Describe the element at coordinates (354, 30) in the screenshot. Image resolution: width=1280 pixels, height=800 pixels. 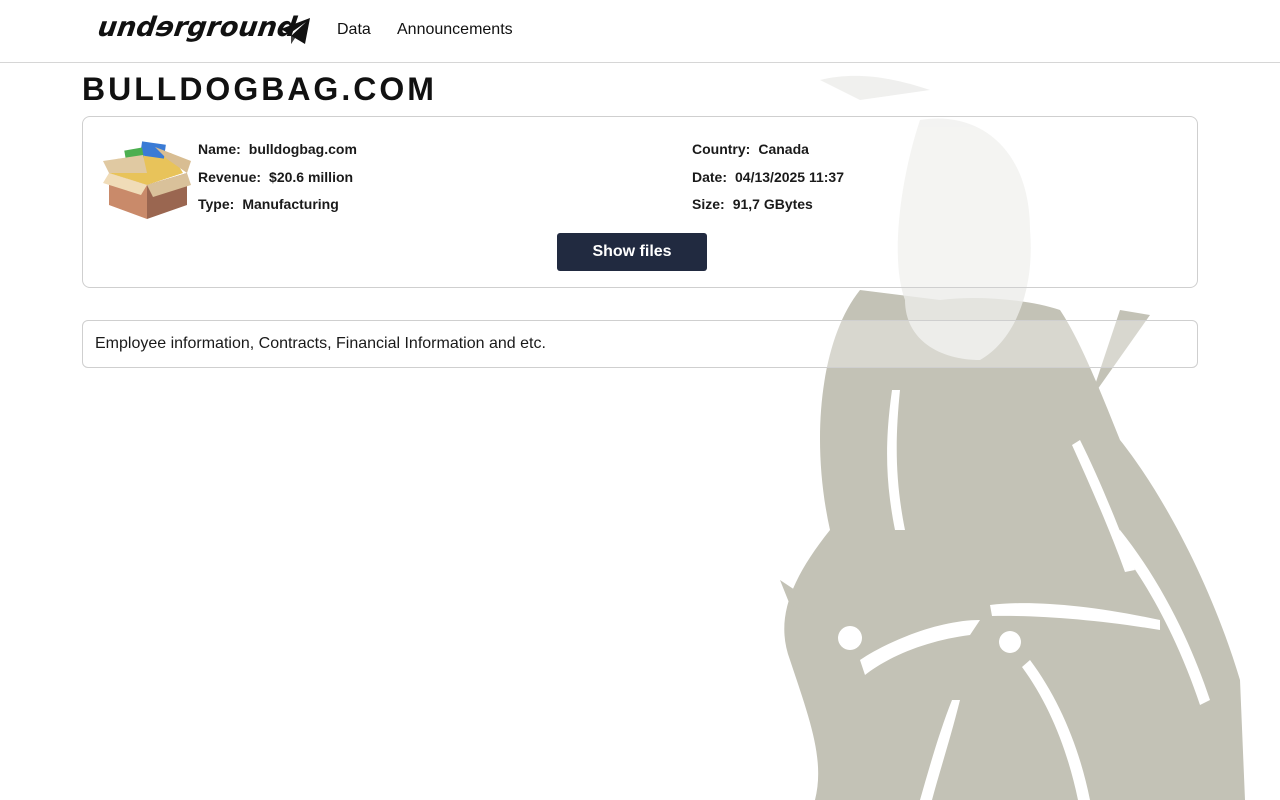
I see `nav-link-data: Data` at that location.